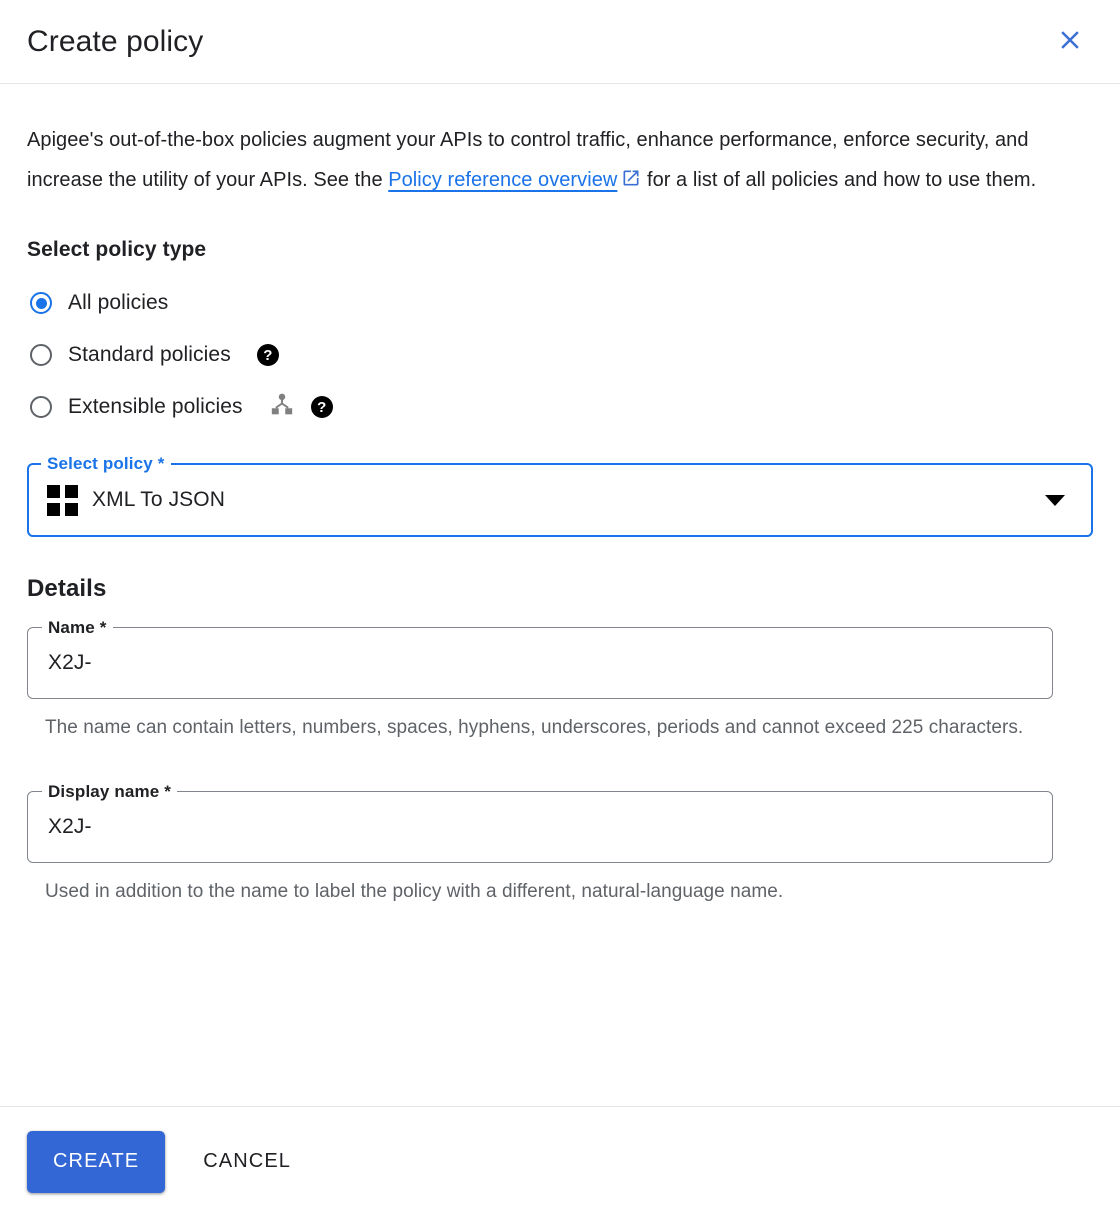 The image size is (1120, 1216). What do you see at coordinates (70, 663) in the screenshot?
I see `name-input: X2J-` at bounding box center [70, 663].